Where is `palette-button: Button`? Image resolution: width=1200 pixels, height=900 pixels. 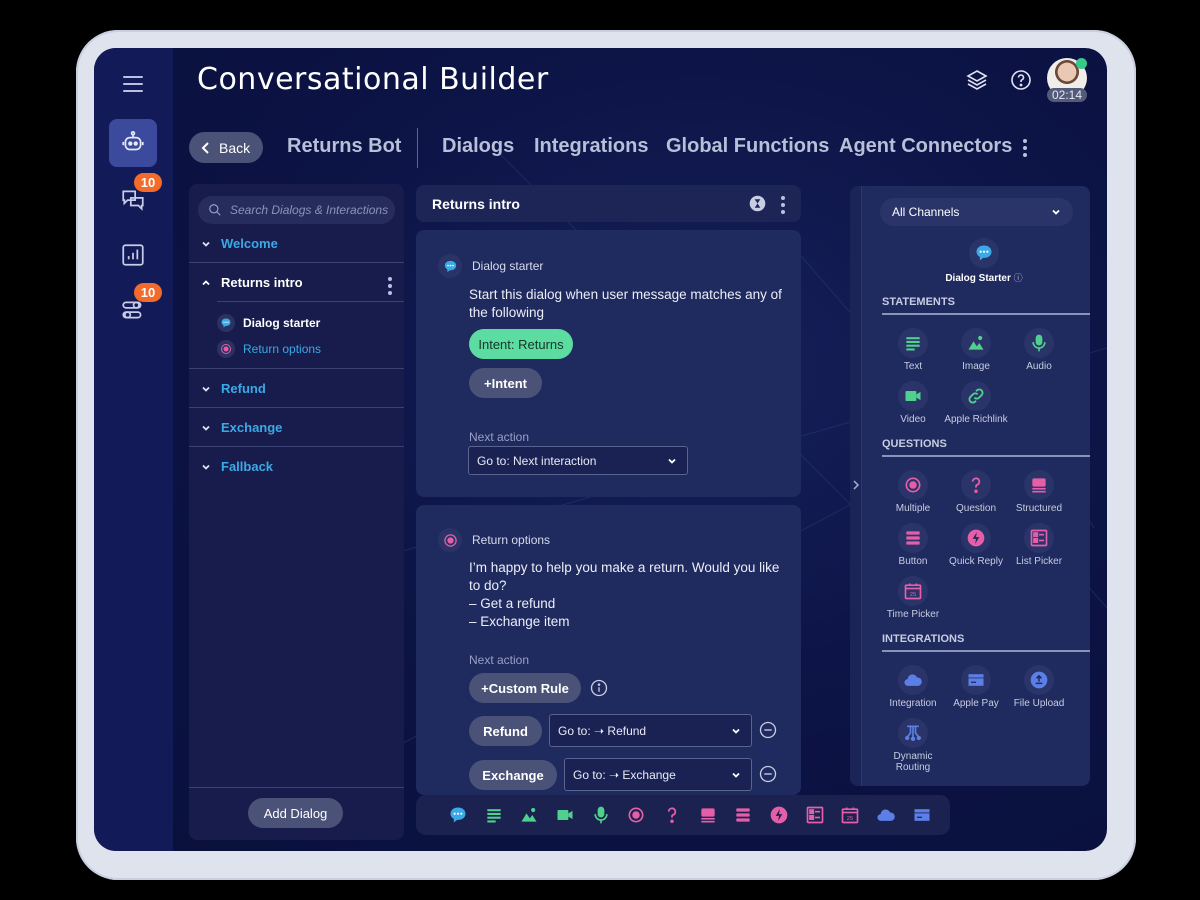 palette-button: Button is located at coordinates (913, 545).